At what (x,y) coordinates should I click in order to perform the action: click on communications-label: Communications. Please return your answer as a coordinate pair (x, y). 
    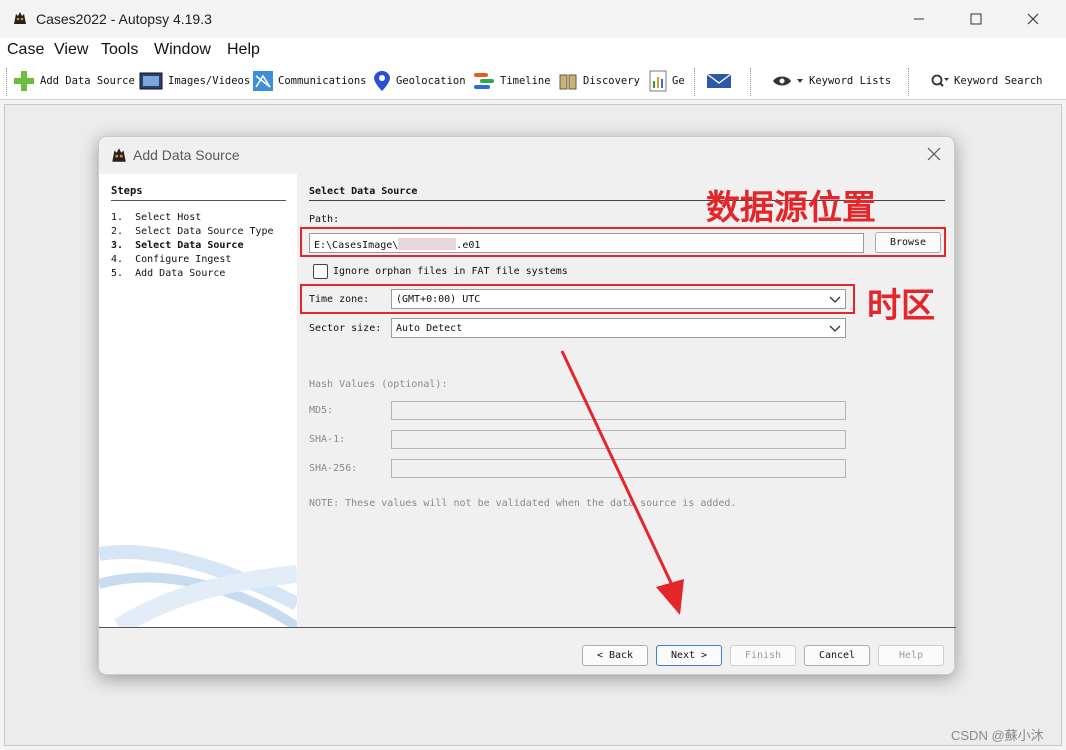
    Looking at the image, I should click on (322, 81).